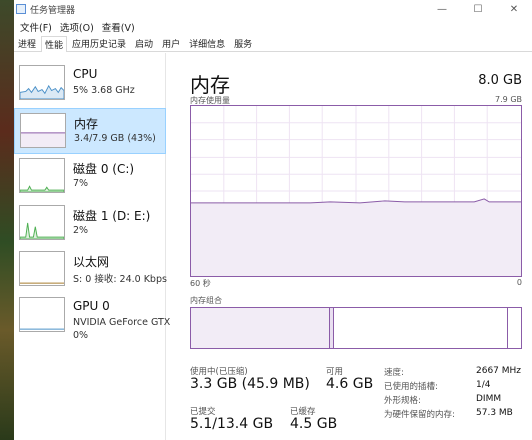 This screenshot has width=532, height=440. Describe the element at coordinates (42, 175) in the screenshot. I see `disk-0-thumbnail-graph` at that location.